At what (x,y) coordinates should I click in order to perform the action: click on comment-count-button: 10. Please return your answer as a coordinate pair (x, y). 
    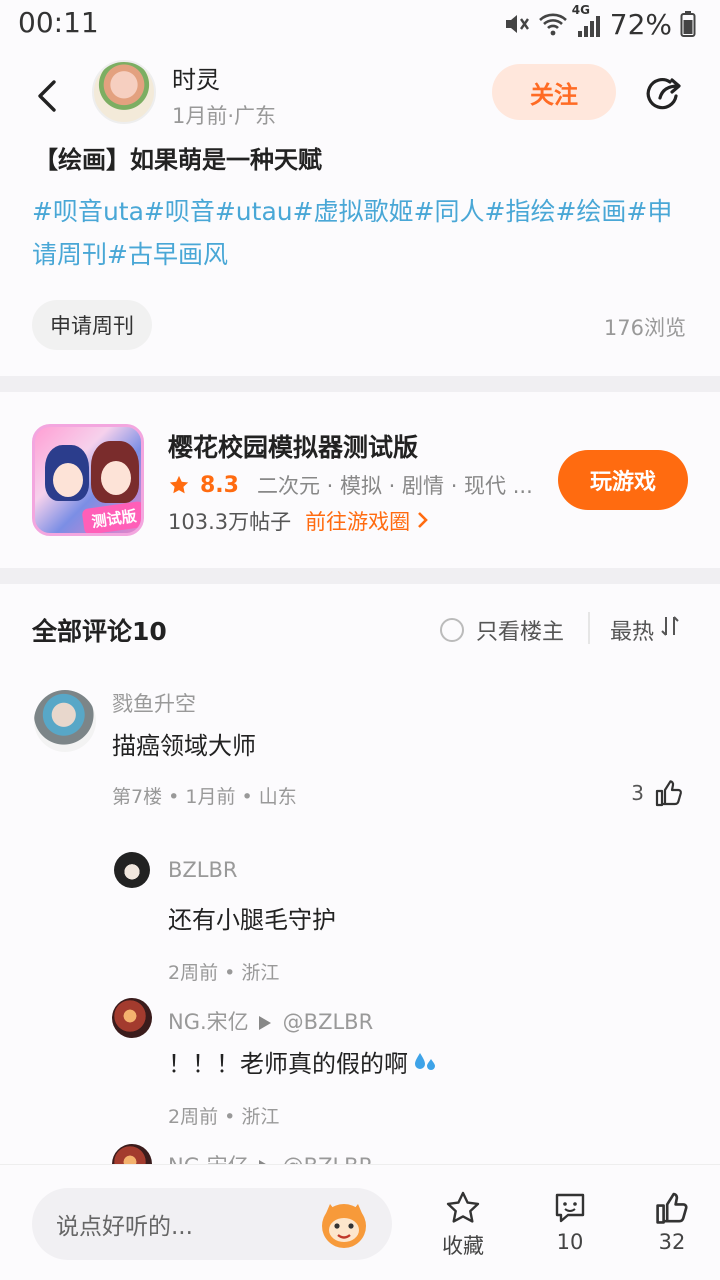
    Looking at the image, I should click on (570, 1222).